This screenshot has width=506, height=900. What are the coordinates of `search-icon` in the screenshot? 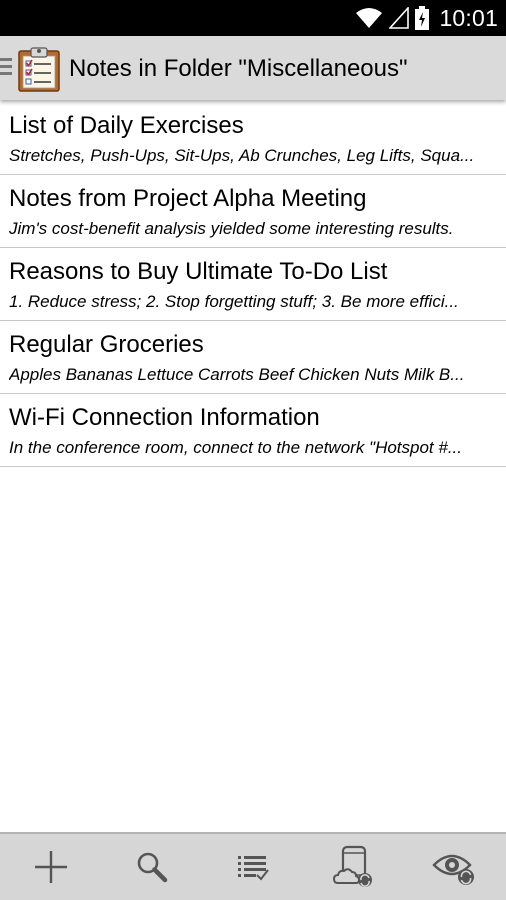 It's located at (152, 867).